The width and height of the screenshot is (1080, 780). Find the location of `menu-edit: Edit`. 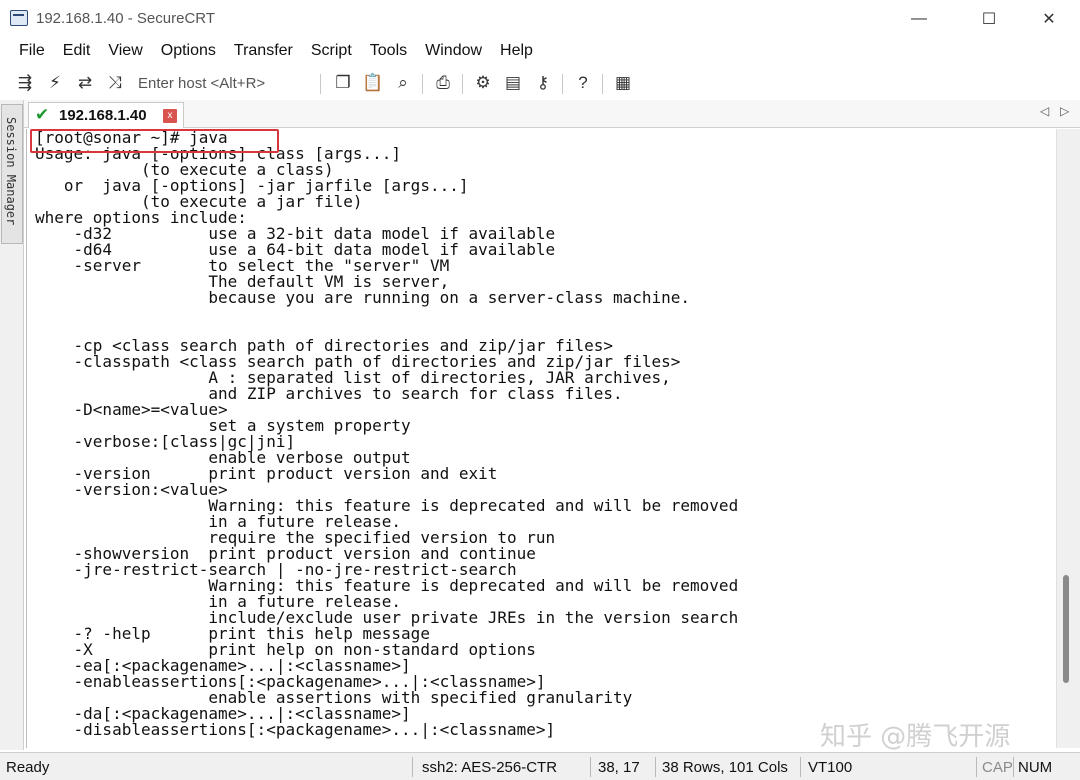

menu-edit: Edit is located at coordinates (77, 52).